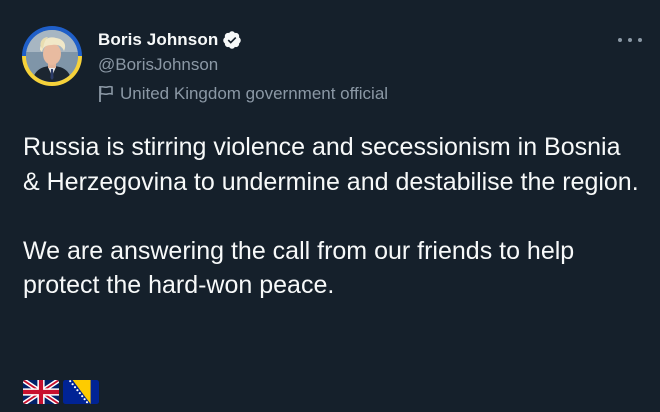 The width and height of the screenshot is (660, 412). I want to click on display-name: Boris Johnson, so click(158, 40).